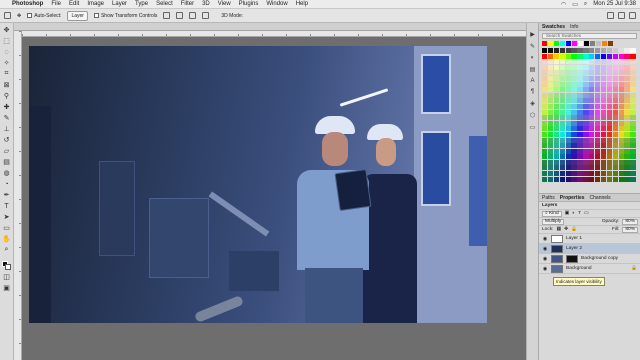  What do you see at coordinates (141, 4) in the screenshot?
I see `menu-type: Type` at bounding box center [141, 4].